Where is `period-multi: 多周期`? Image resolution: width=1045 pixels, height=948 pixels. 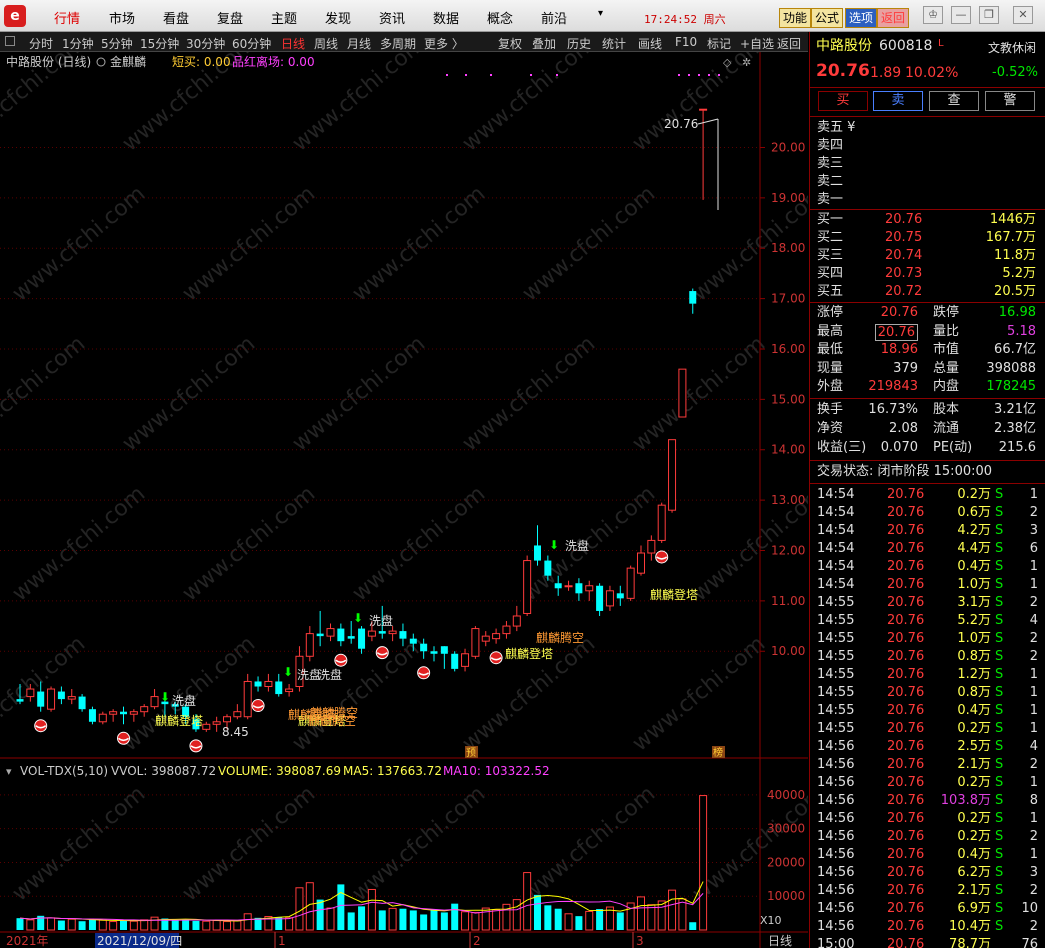 period-multi: 多周期 is located at coordinates (398, 43).